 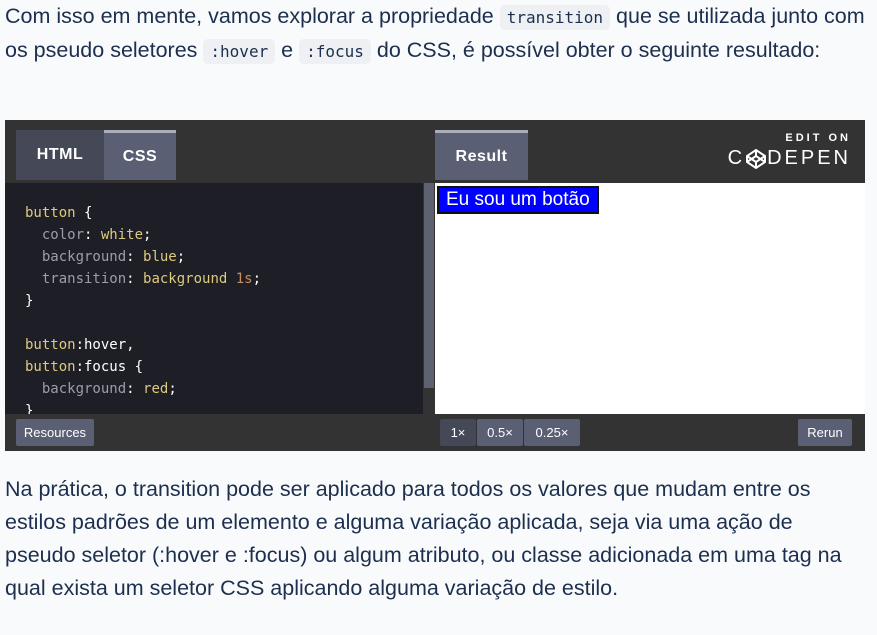 What do you see at coordinates (84, 213) in the screenshot?
I see `code-token: {` at bounding box center [84, 213].